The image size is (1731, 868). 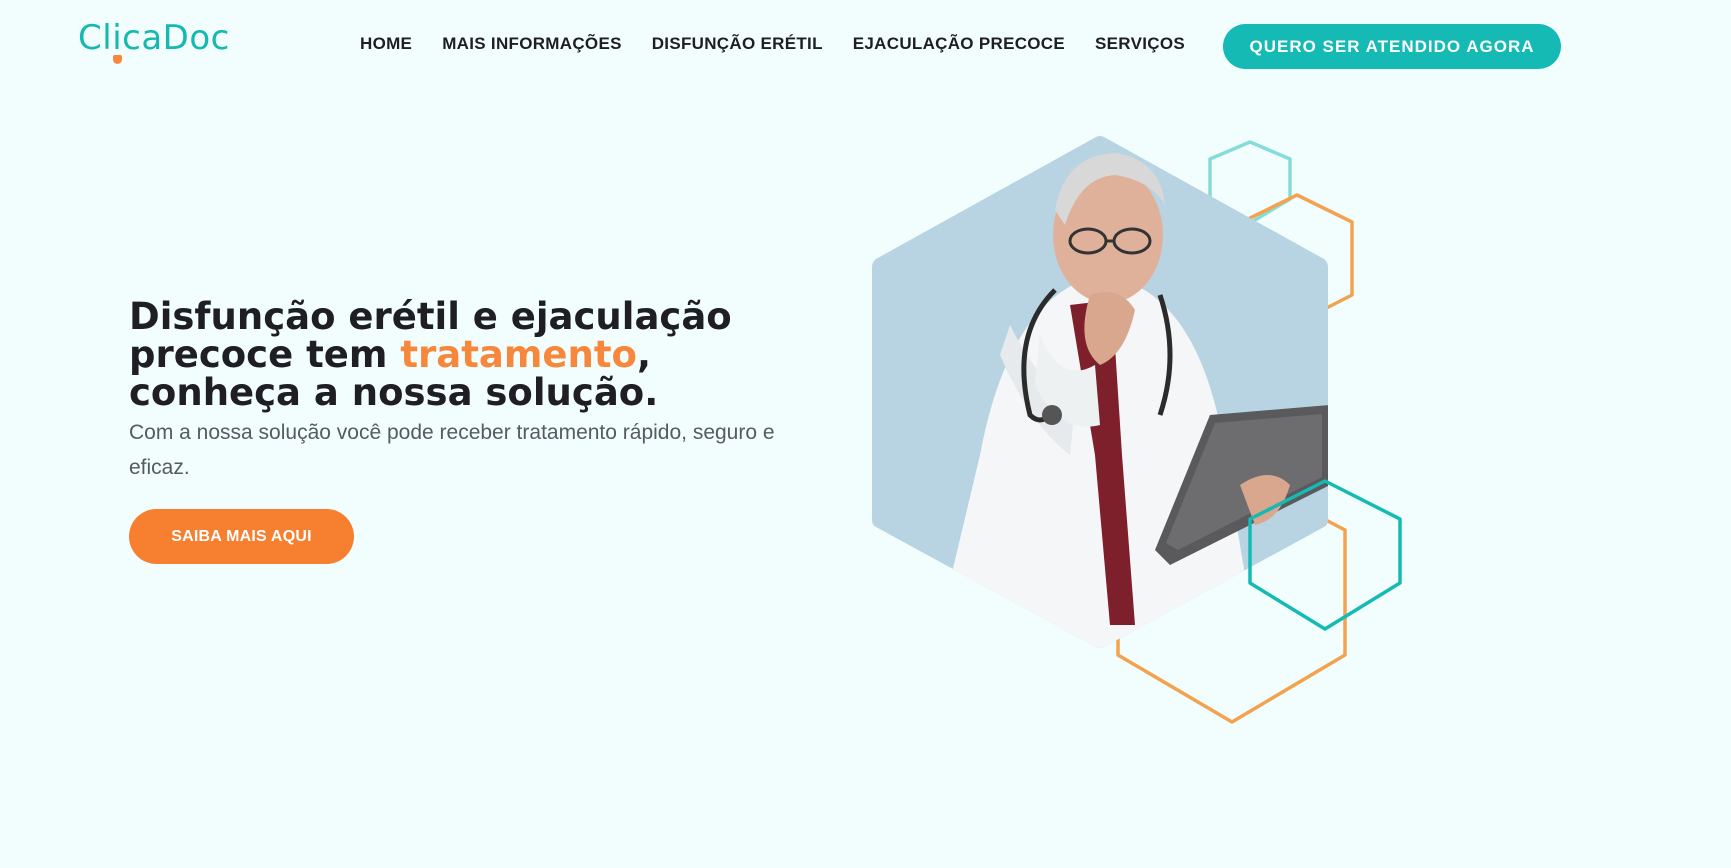 What do you see at coordinates (176, 38) in the screenshot?
I see `logo-text-end: caDoc` at bounding box center [176, 38].